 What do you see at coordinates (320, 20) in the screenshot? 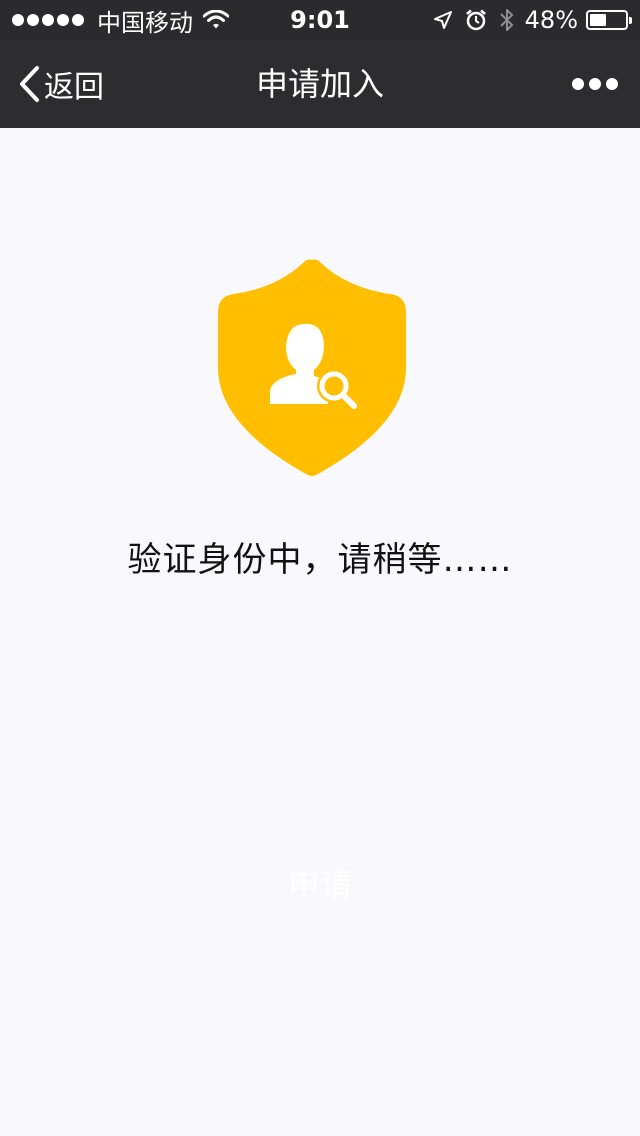
I see `status-bar: 中国移动 9:01 48%` at bounding box center [320, 20].